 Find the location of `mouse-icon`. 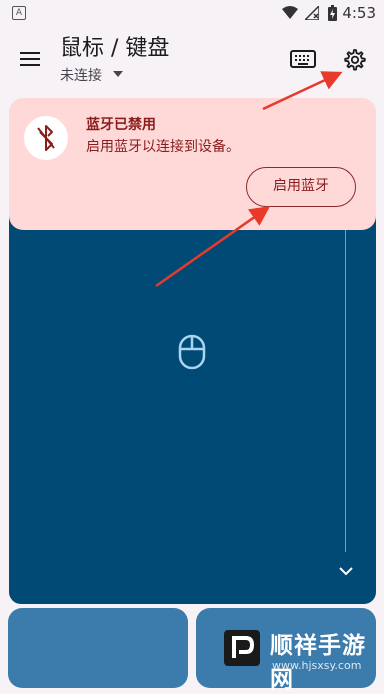

mouse-icon is located at coordinates (192, 352).